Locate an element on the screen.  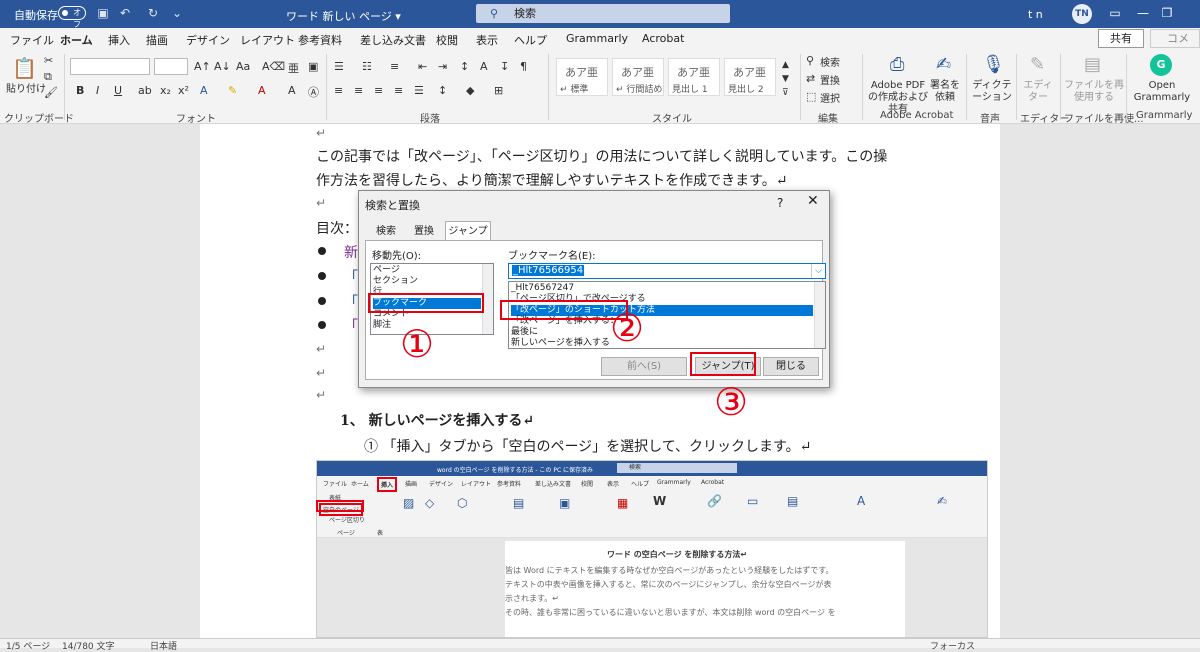
tab-review: 校閲 is located at coordinates (447, 40).